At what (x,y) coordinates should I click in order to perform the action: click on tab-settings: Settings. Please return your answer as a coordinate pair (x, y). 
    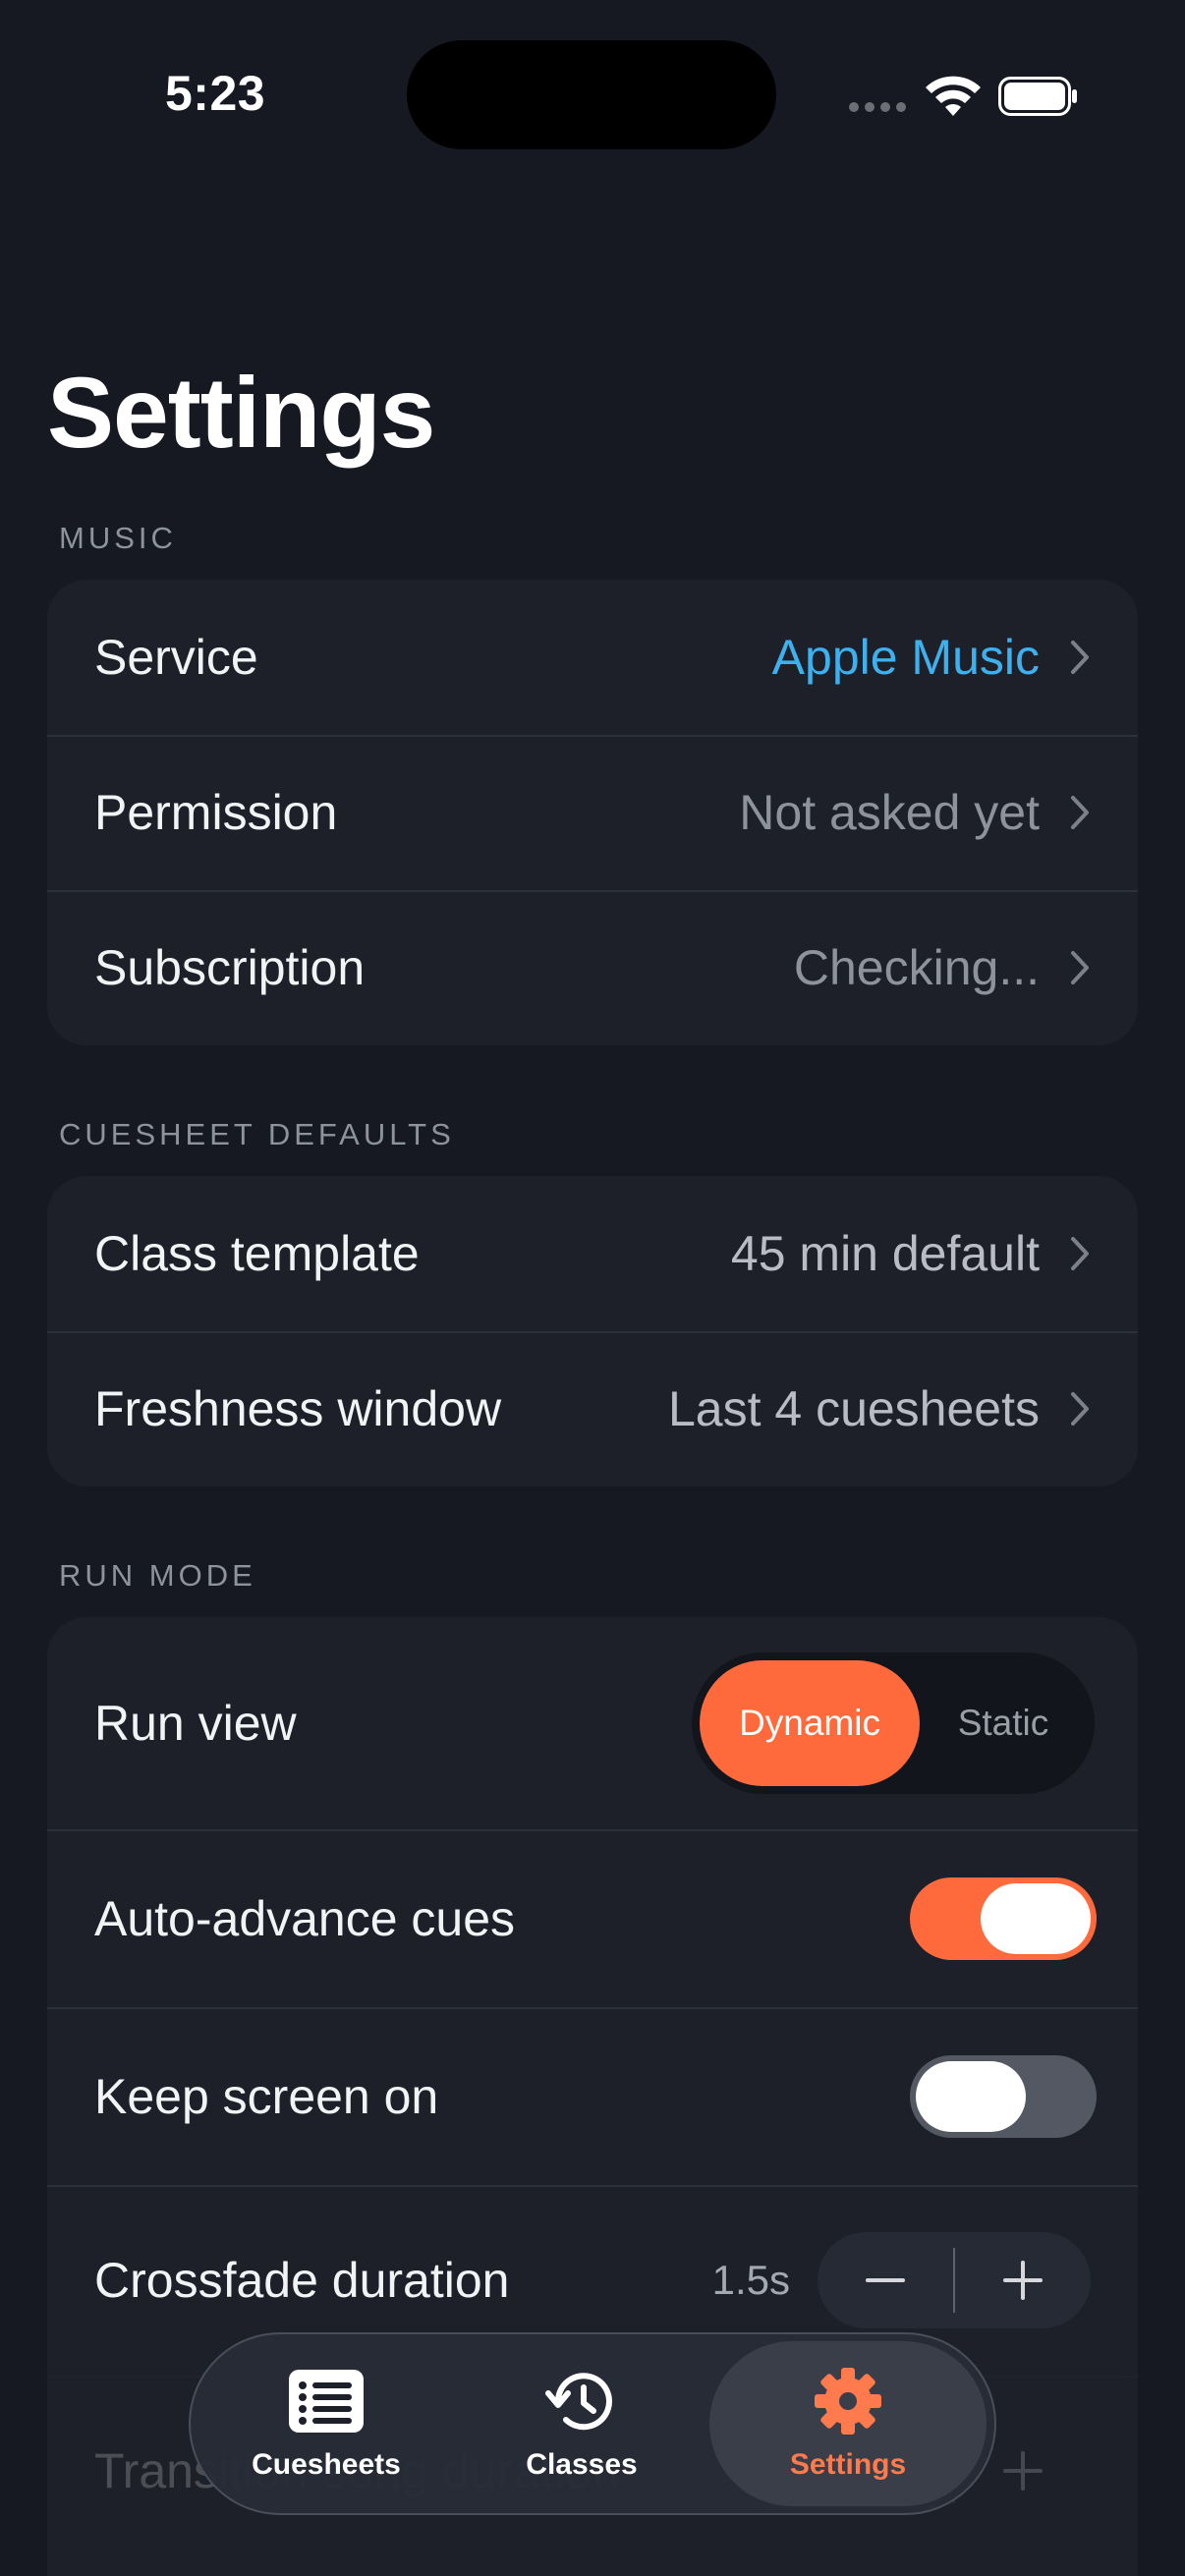
    Looking at the image, I should click on (848, 2423).